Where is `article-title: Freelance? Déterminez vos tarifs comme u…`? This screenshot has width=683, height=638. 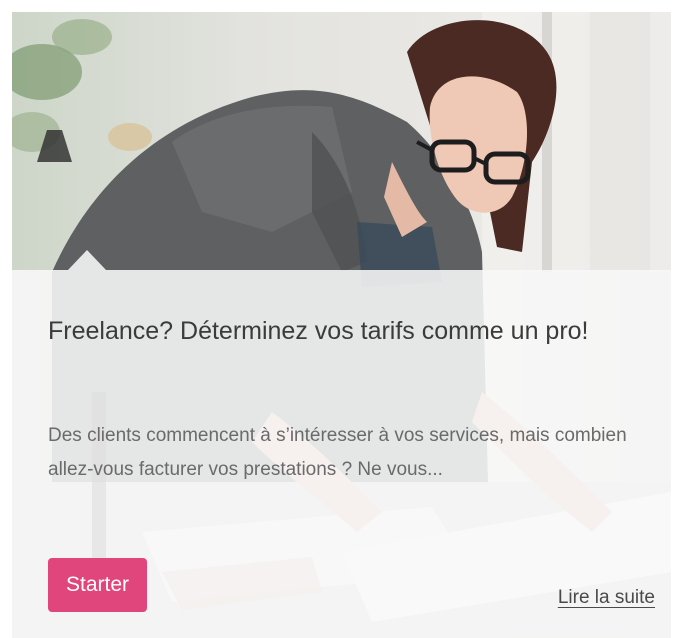
article-title: Freelance? Déterminez vos tarifs comme u… is located at coordinates (348, 331).